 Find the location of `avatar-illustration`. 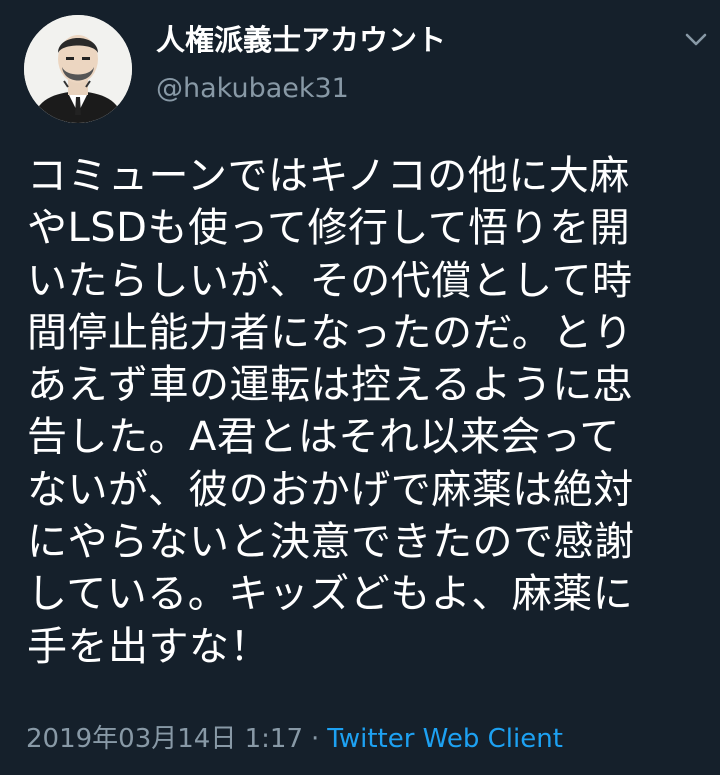

avatar-illustration is located at coordinates (78, 69).